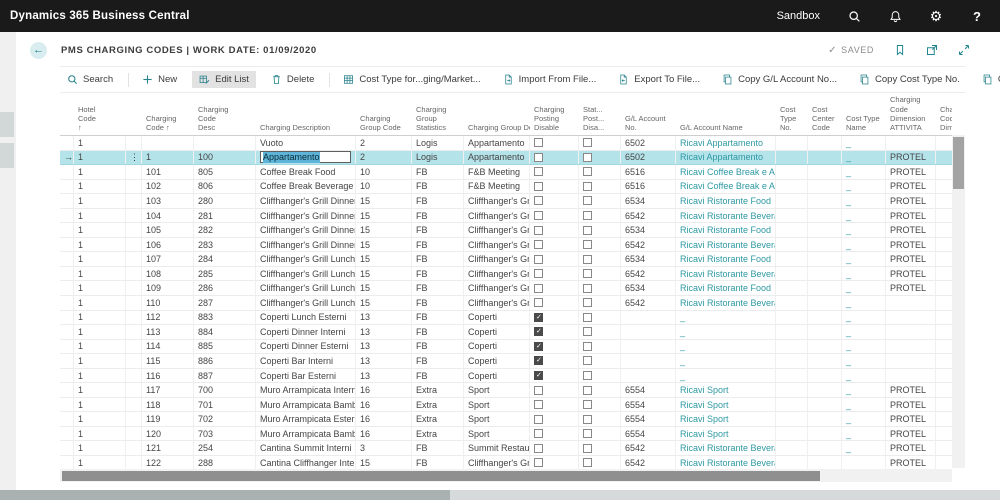 The width and height of the screenshot is (1000, 500). What do you see at coordinates (306, 332) in the screenshot?
I see `cell-charging-description: Coperti Dinner Interni` at bounding box center [306, 332].